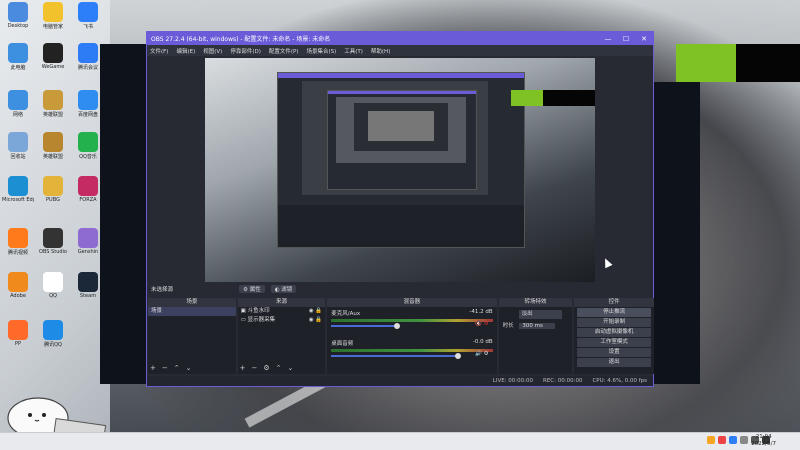 This screenshot has width=800, height=450. What do you see at coordinates (53, 285) in the screenshot?
I see `desktop-icon: QQ` at bounding box center [53, 285].